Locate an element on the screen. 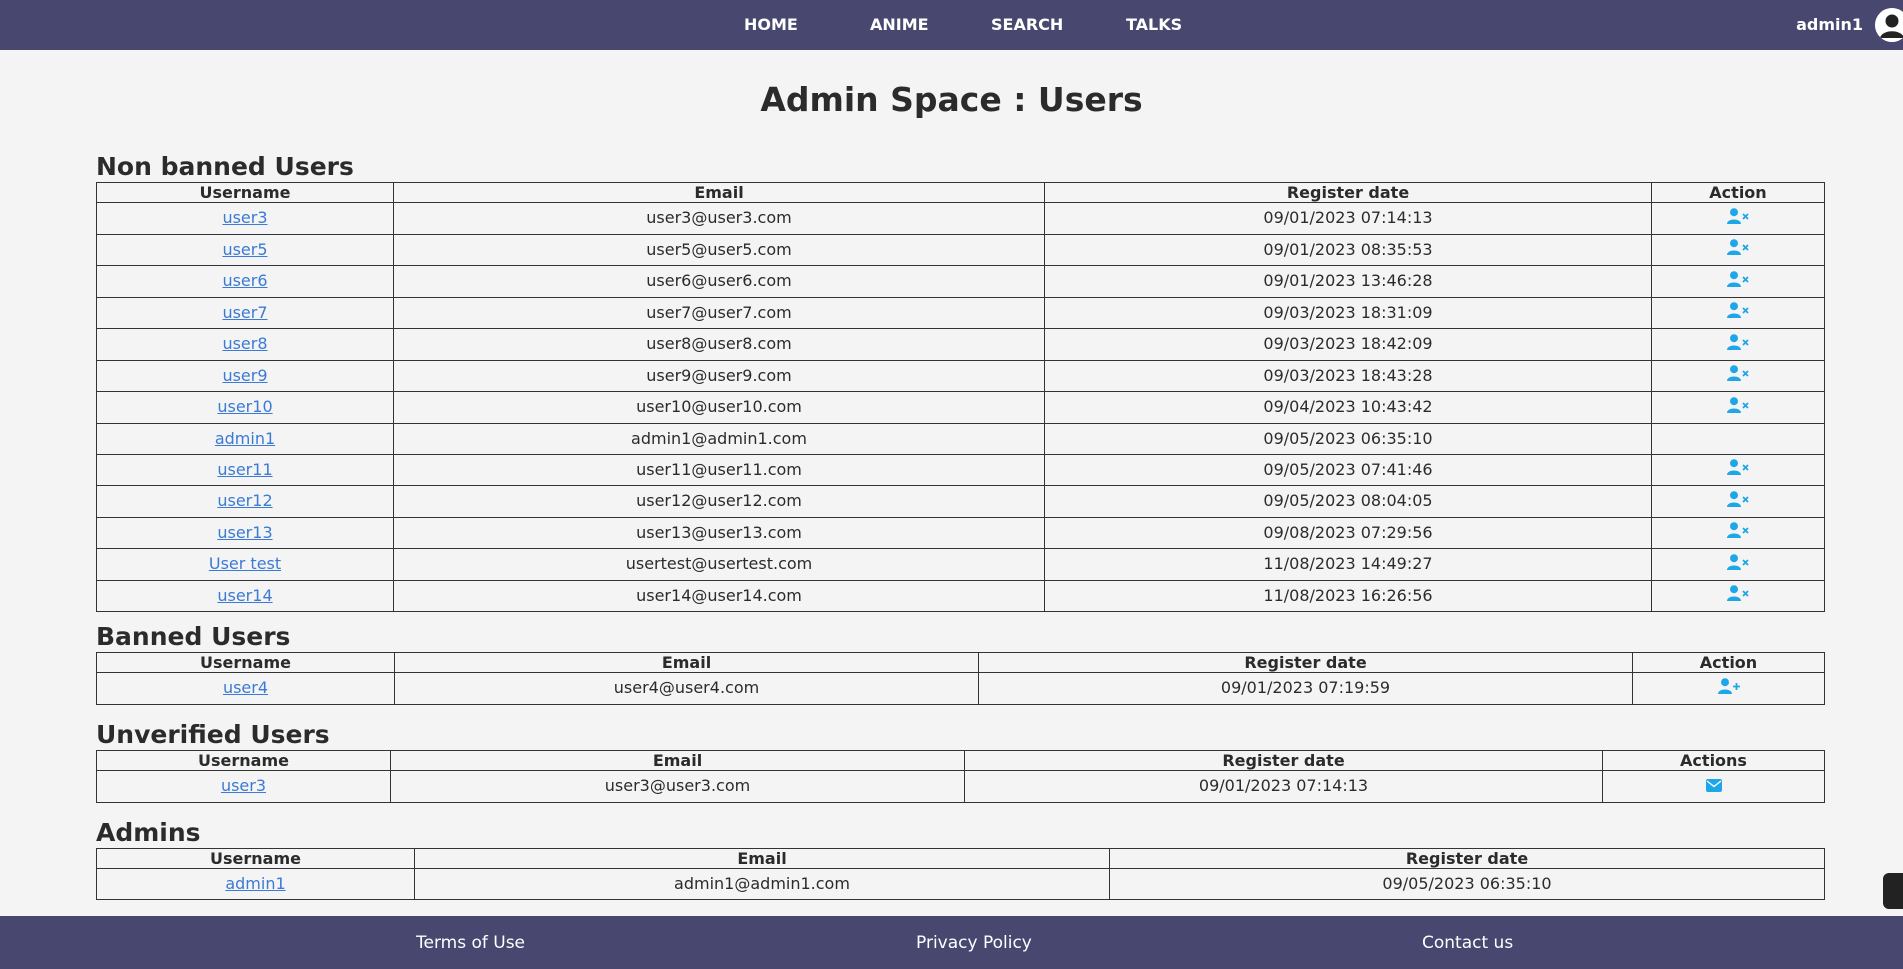  email-cell: user9@user9.com is located at coordinates (719, 375).